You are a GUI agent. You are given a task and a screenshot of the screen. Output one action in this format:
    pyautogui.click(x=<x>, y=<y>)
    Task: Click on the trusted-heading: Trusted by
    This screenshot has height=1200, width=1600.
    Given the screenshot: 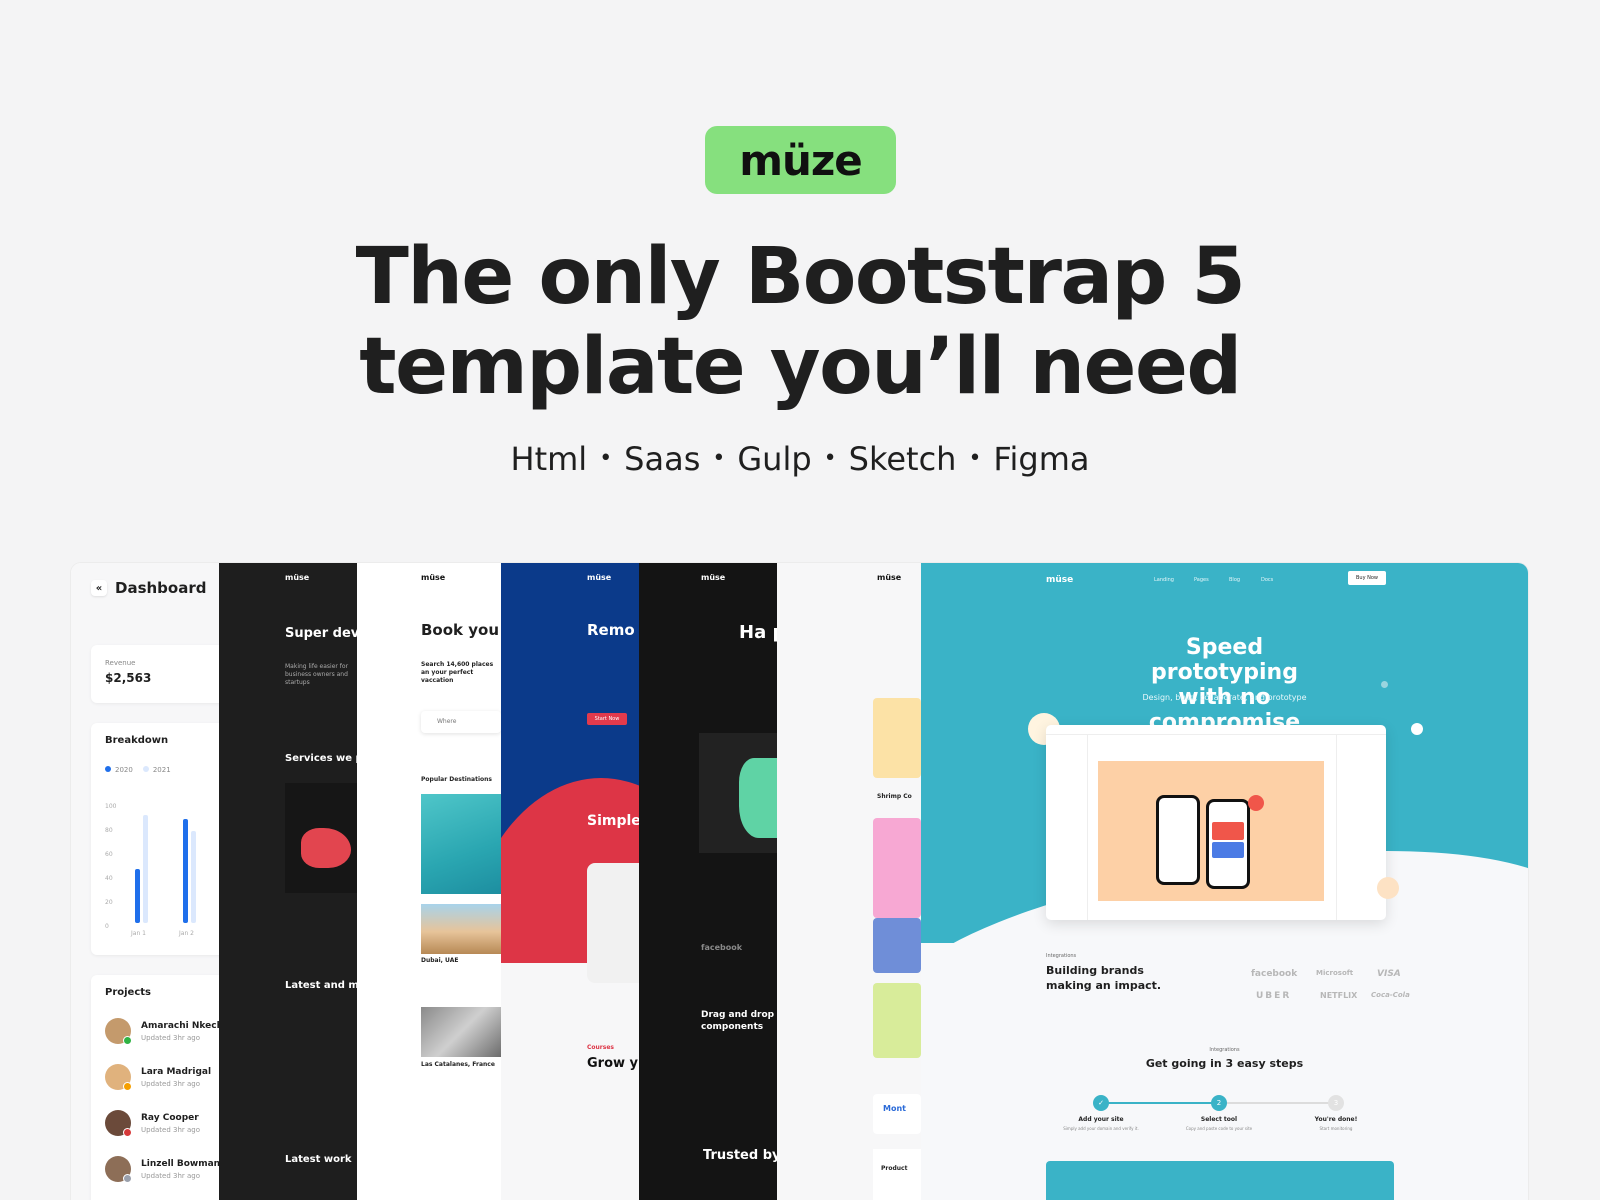 What is the action you would take?
    pyautogui.click(x=740, y=1155)
    